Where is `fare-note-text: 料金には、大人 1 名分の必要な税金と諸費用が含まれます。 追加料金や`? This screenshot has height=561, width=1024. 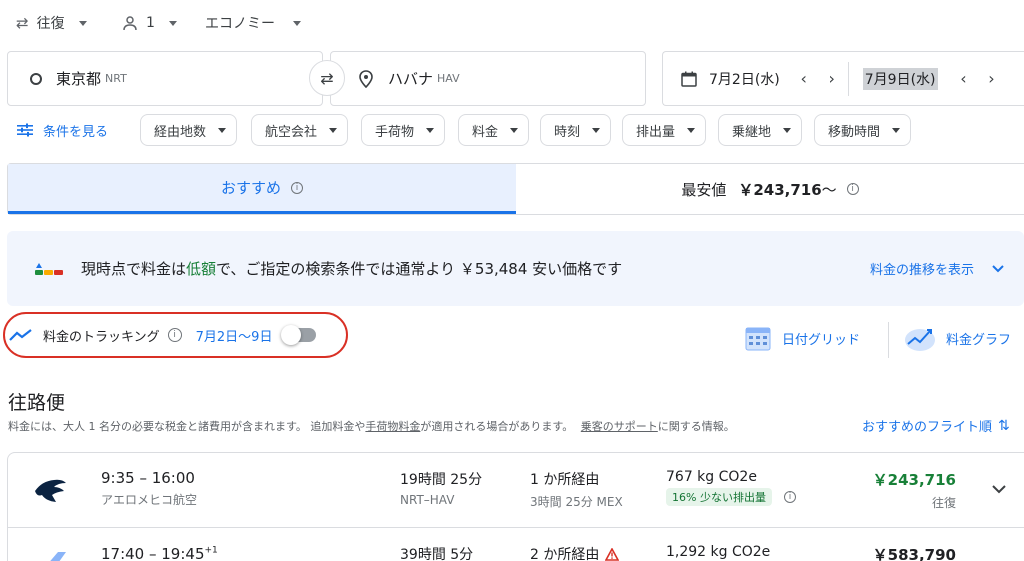 fare-note-text: 料金には、大人 1 名分の必要な税金と諸費用が含まれます。 追加料金や is located at coordinates (187, 426).